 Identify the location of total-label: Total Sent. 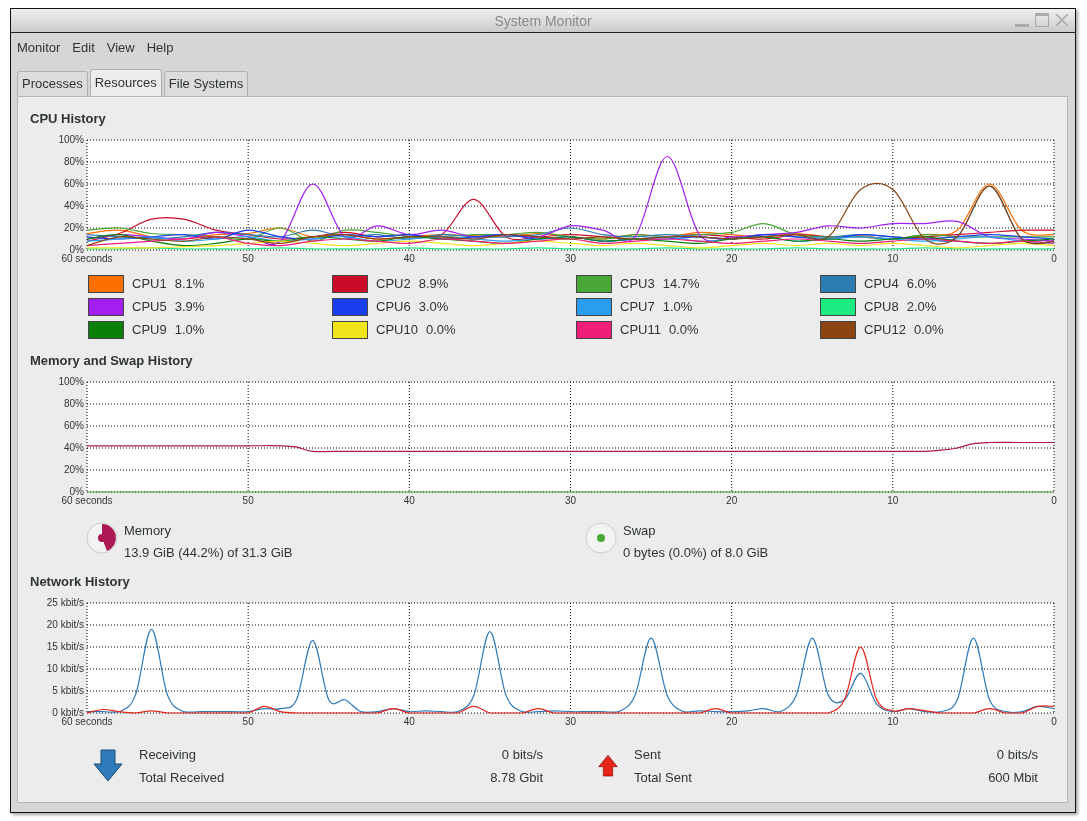
(663, 777).